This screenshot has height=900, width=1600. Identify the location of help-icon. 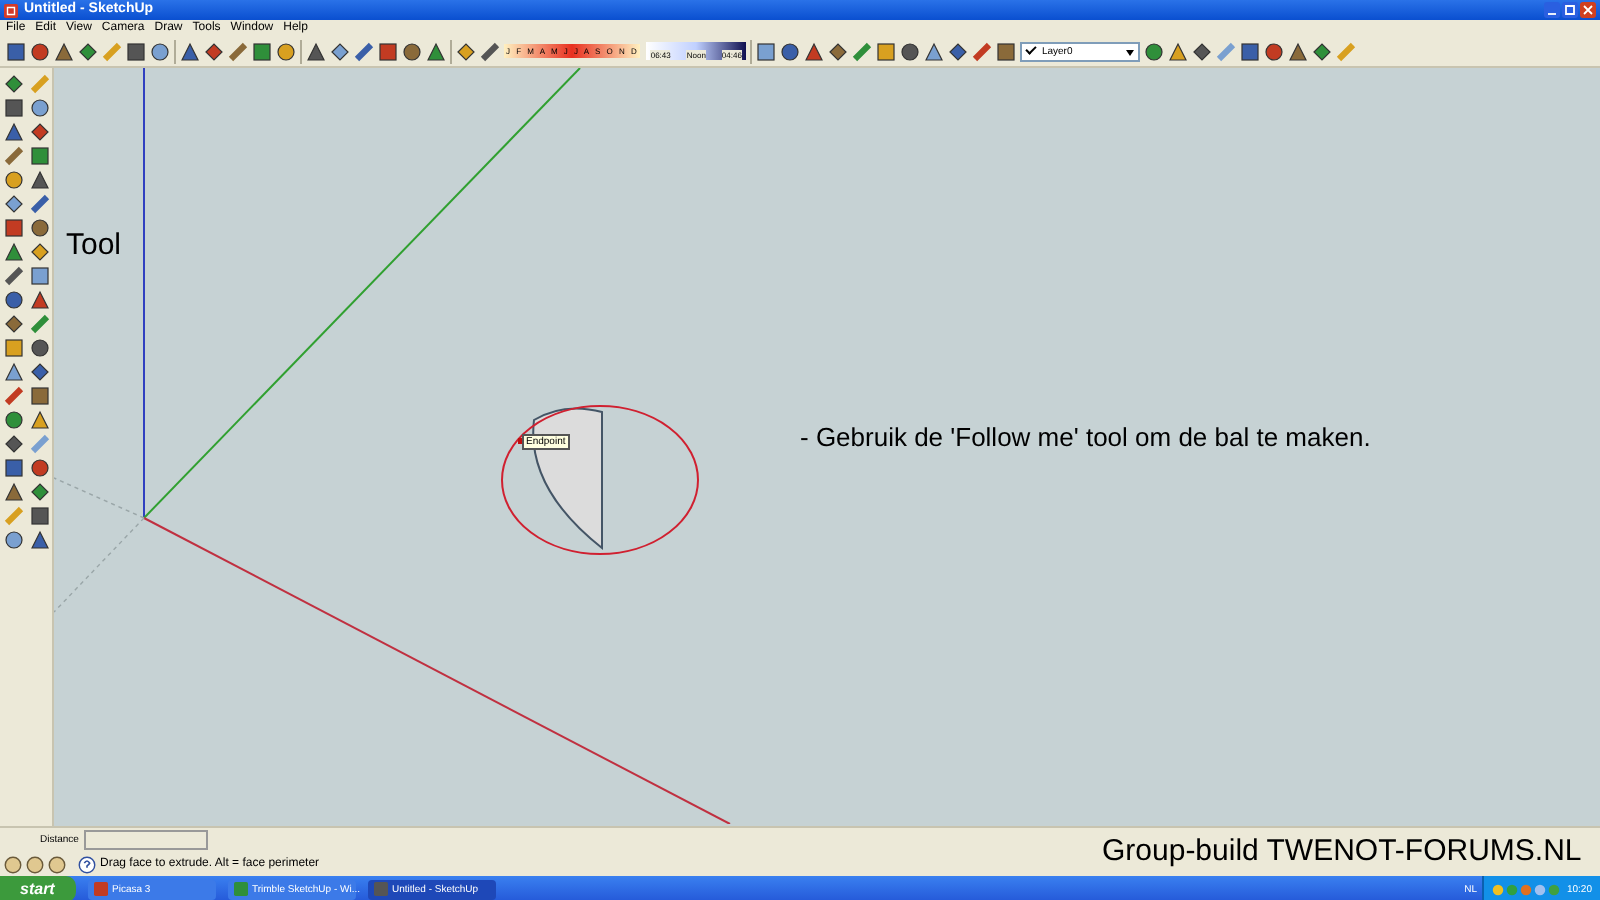
(87, 864).